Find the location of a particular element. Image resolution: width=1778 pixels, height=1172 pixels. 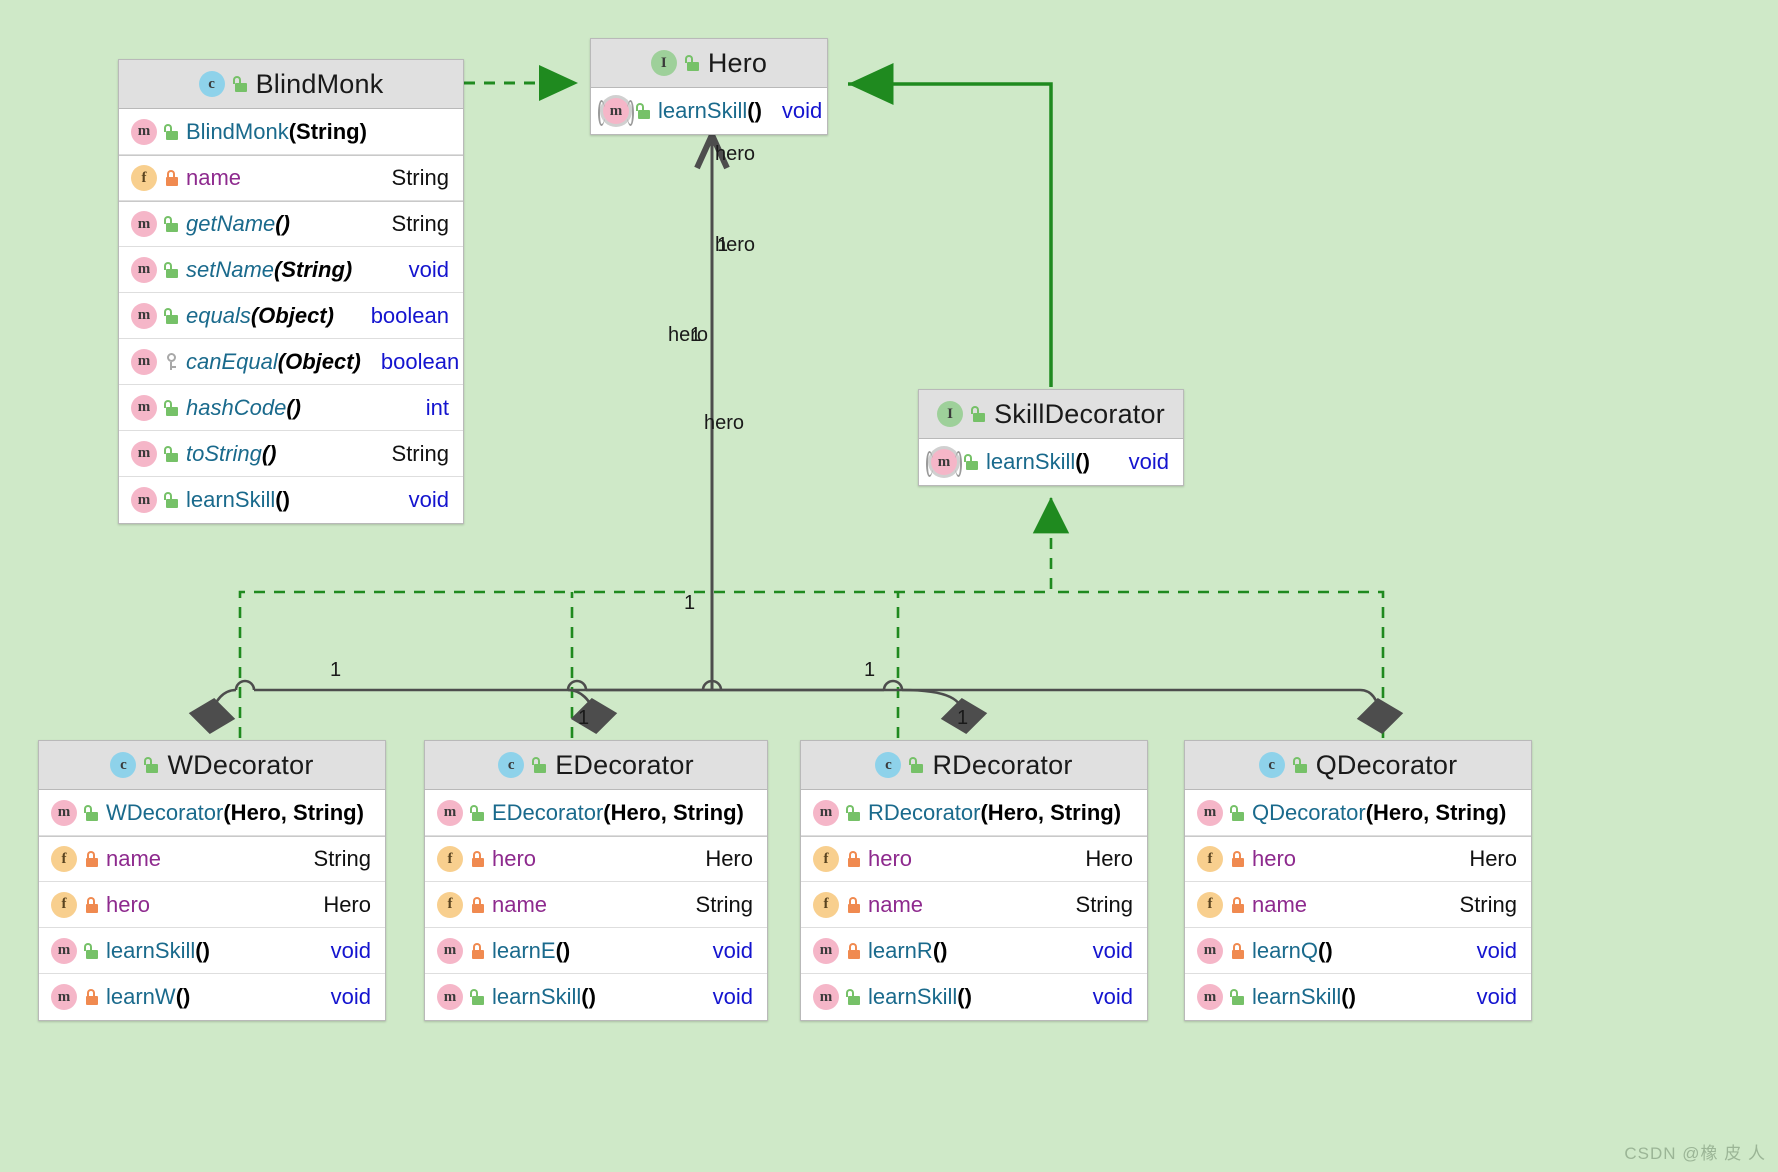

member-name: WDecorator(Hero, String) is located at coordinates (235, 812).